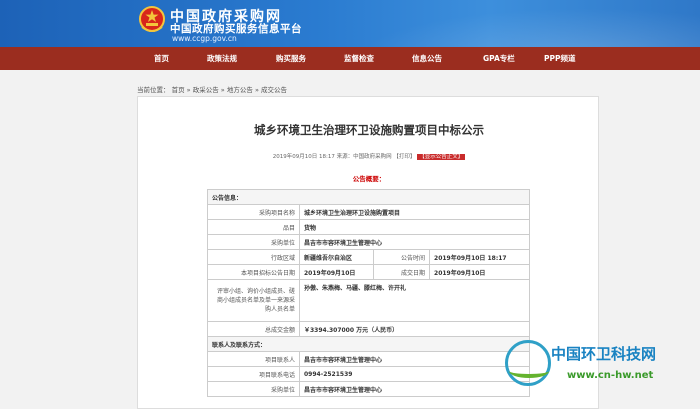  I want to click on section-contact: 联系人及联系方式：, so click(368, 344).